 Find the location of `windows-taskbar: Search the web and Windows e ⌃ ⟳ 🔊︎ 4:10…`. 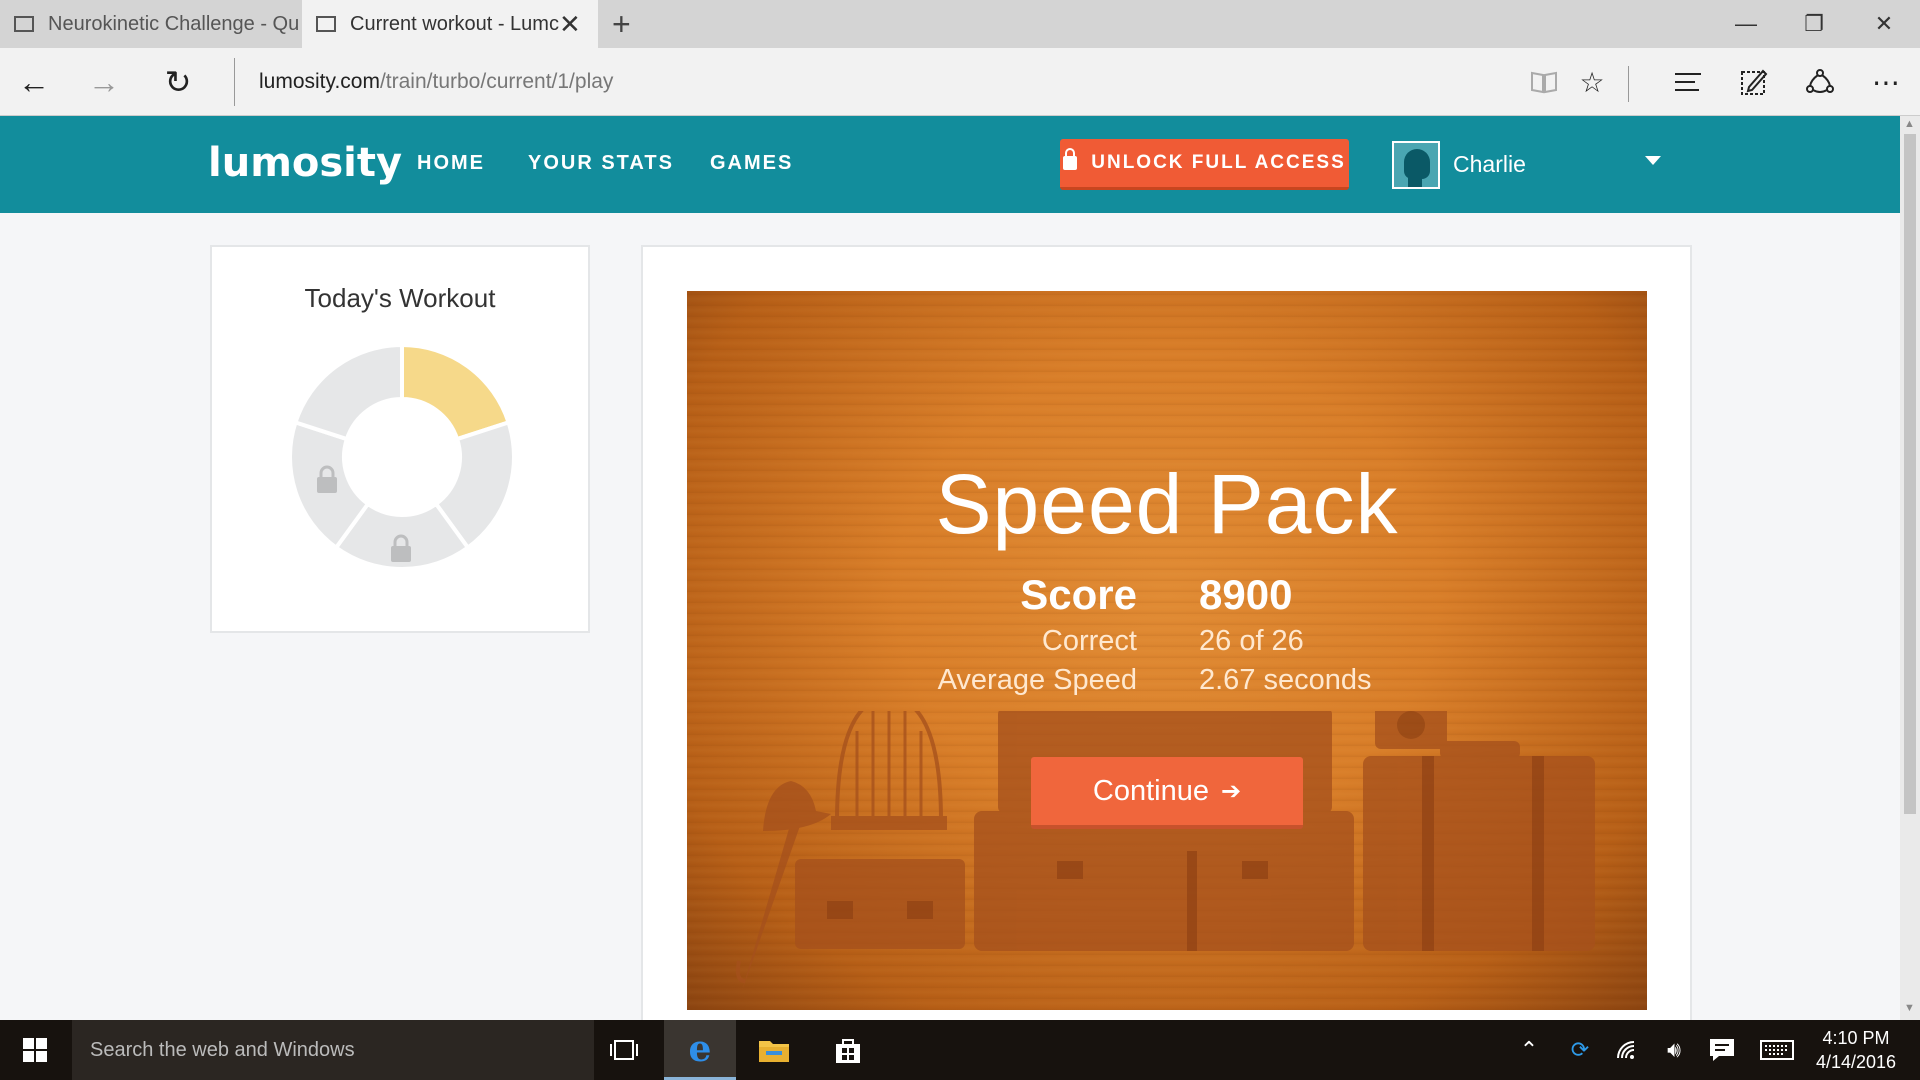

windows-taskbar: Search the web and Windows e ⌃ ⟳ 🔊︎ 4:10… is located at coordinates (960, 1050).